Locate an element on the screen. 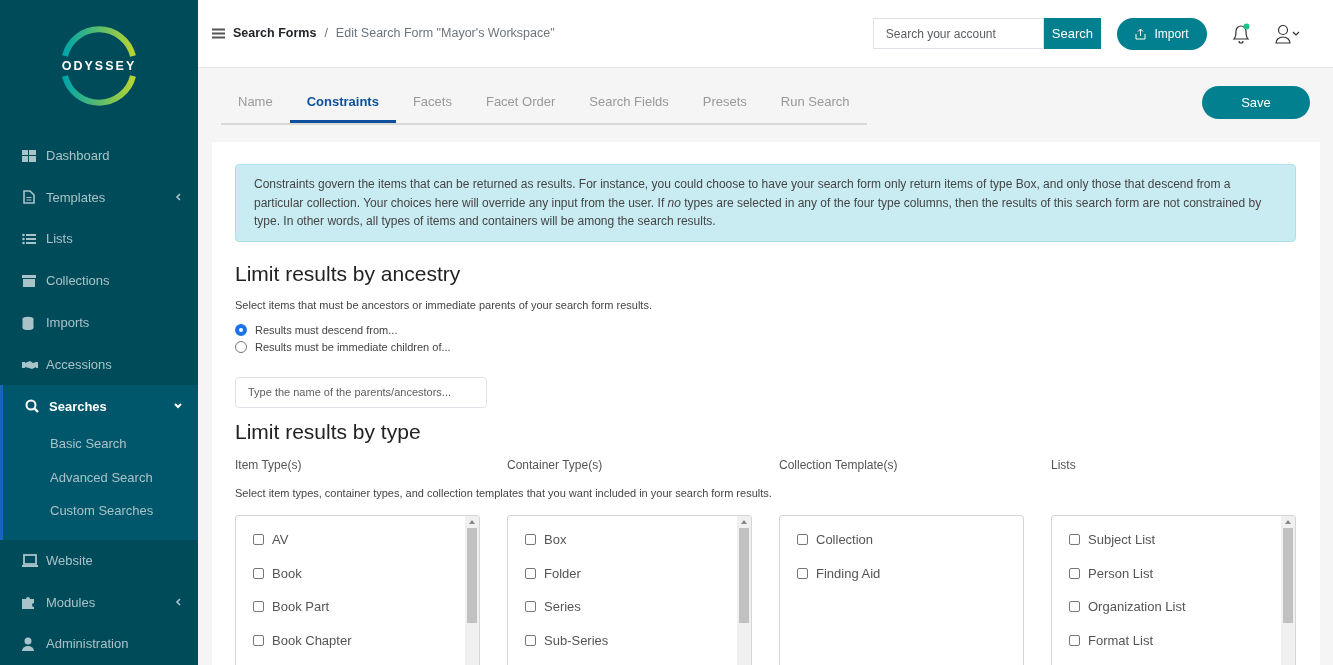 The image size is (1333, 665). tab: Facets is located at coordinates (432, 107).